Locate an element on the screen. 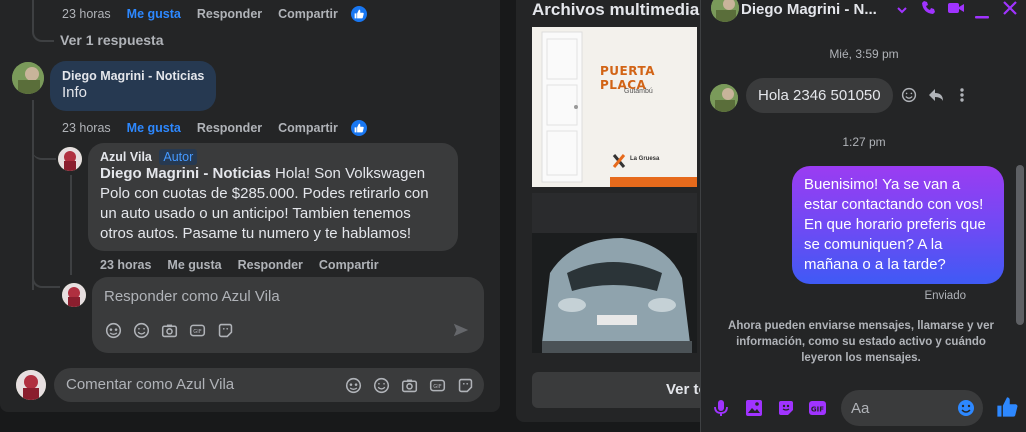 The width and height of the screenshot is (1026, 432). view-replies-link: Ver 1 respuesta is located at coordinates (112, 40).